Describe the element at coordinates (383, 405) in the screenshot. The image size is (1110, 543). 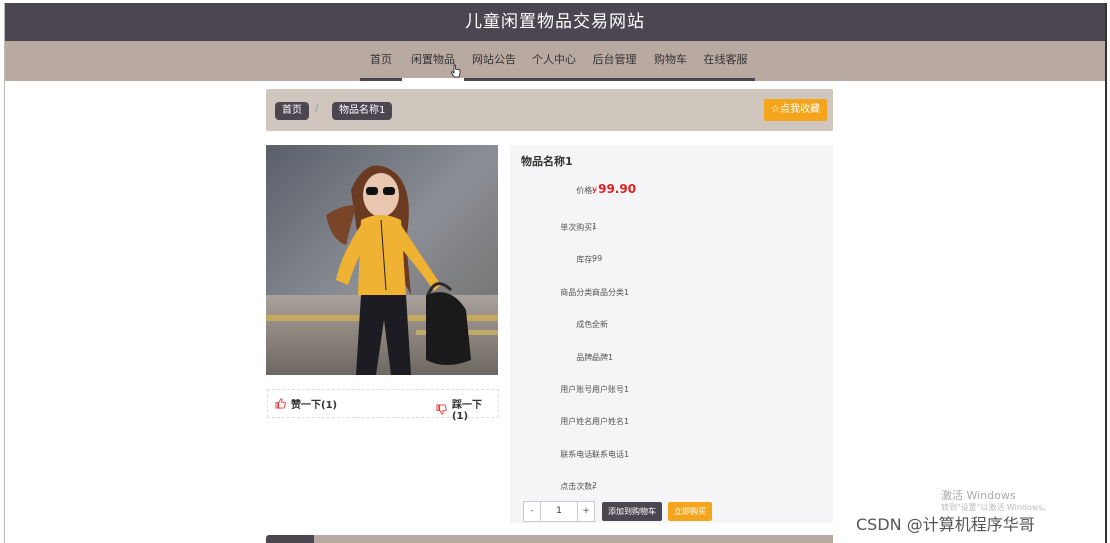
I see `like-bar: 赞一下(1) 踩一下(1)` at that location.